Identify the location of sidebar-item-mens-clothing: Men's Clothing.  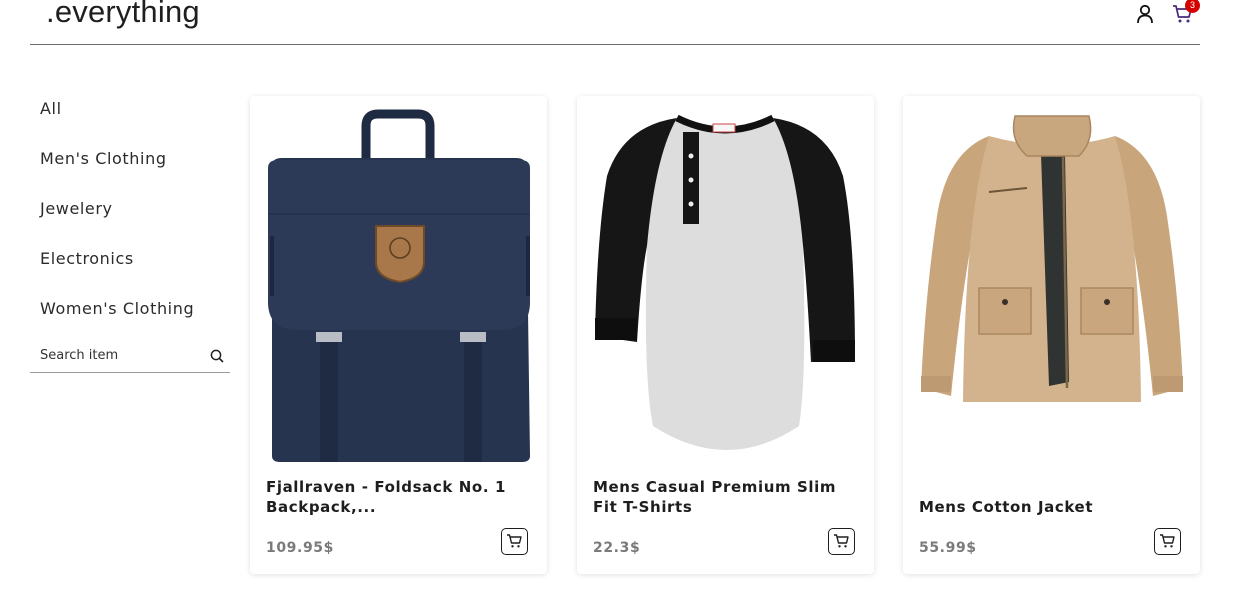
(130, 163).